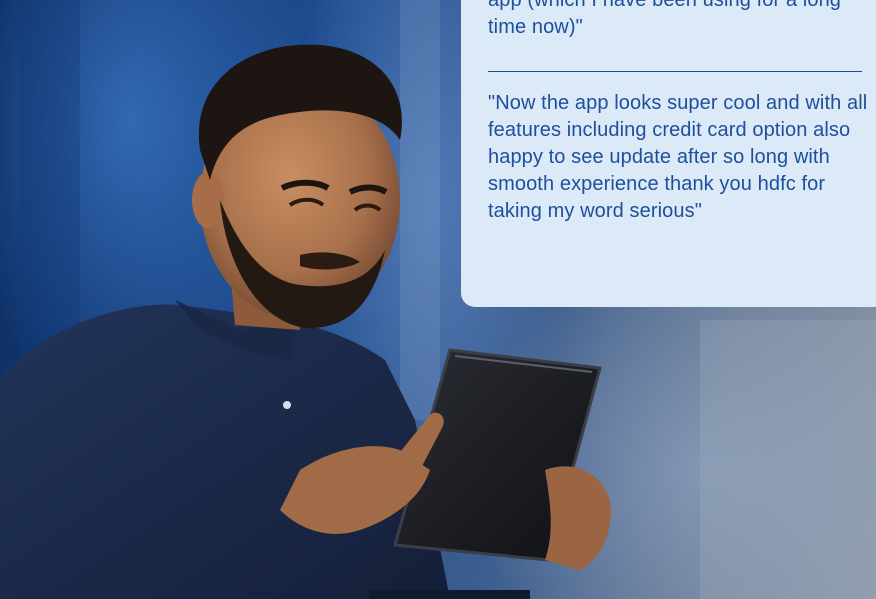  Describe the element at coordinates (788, 459) in the screenshot. I see `background-blur` at that location.